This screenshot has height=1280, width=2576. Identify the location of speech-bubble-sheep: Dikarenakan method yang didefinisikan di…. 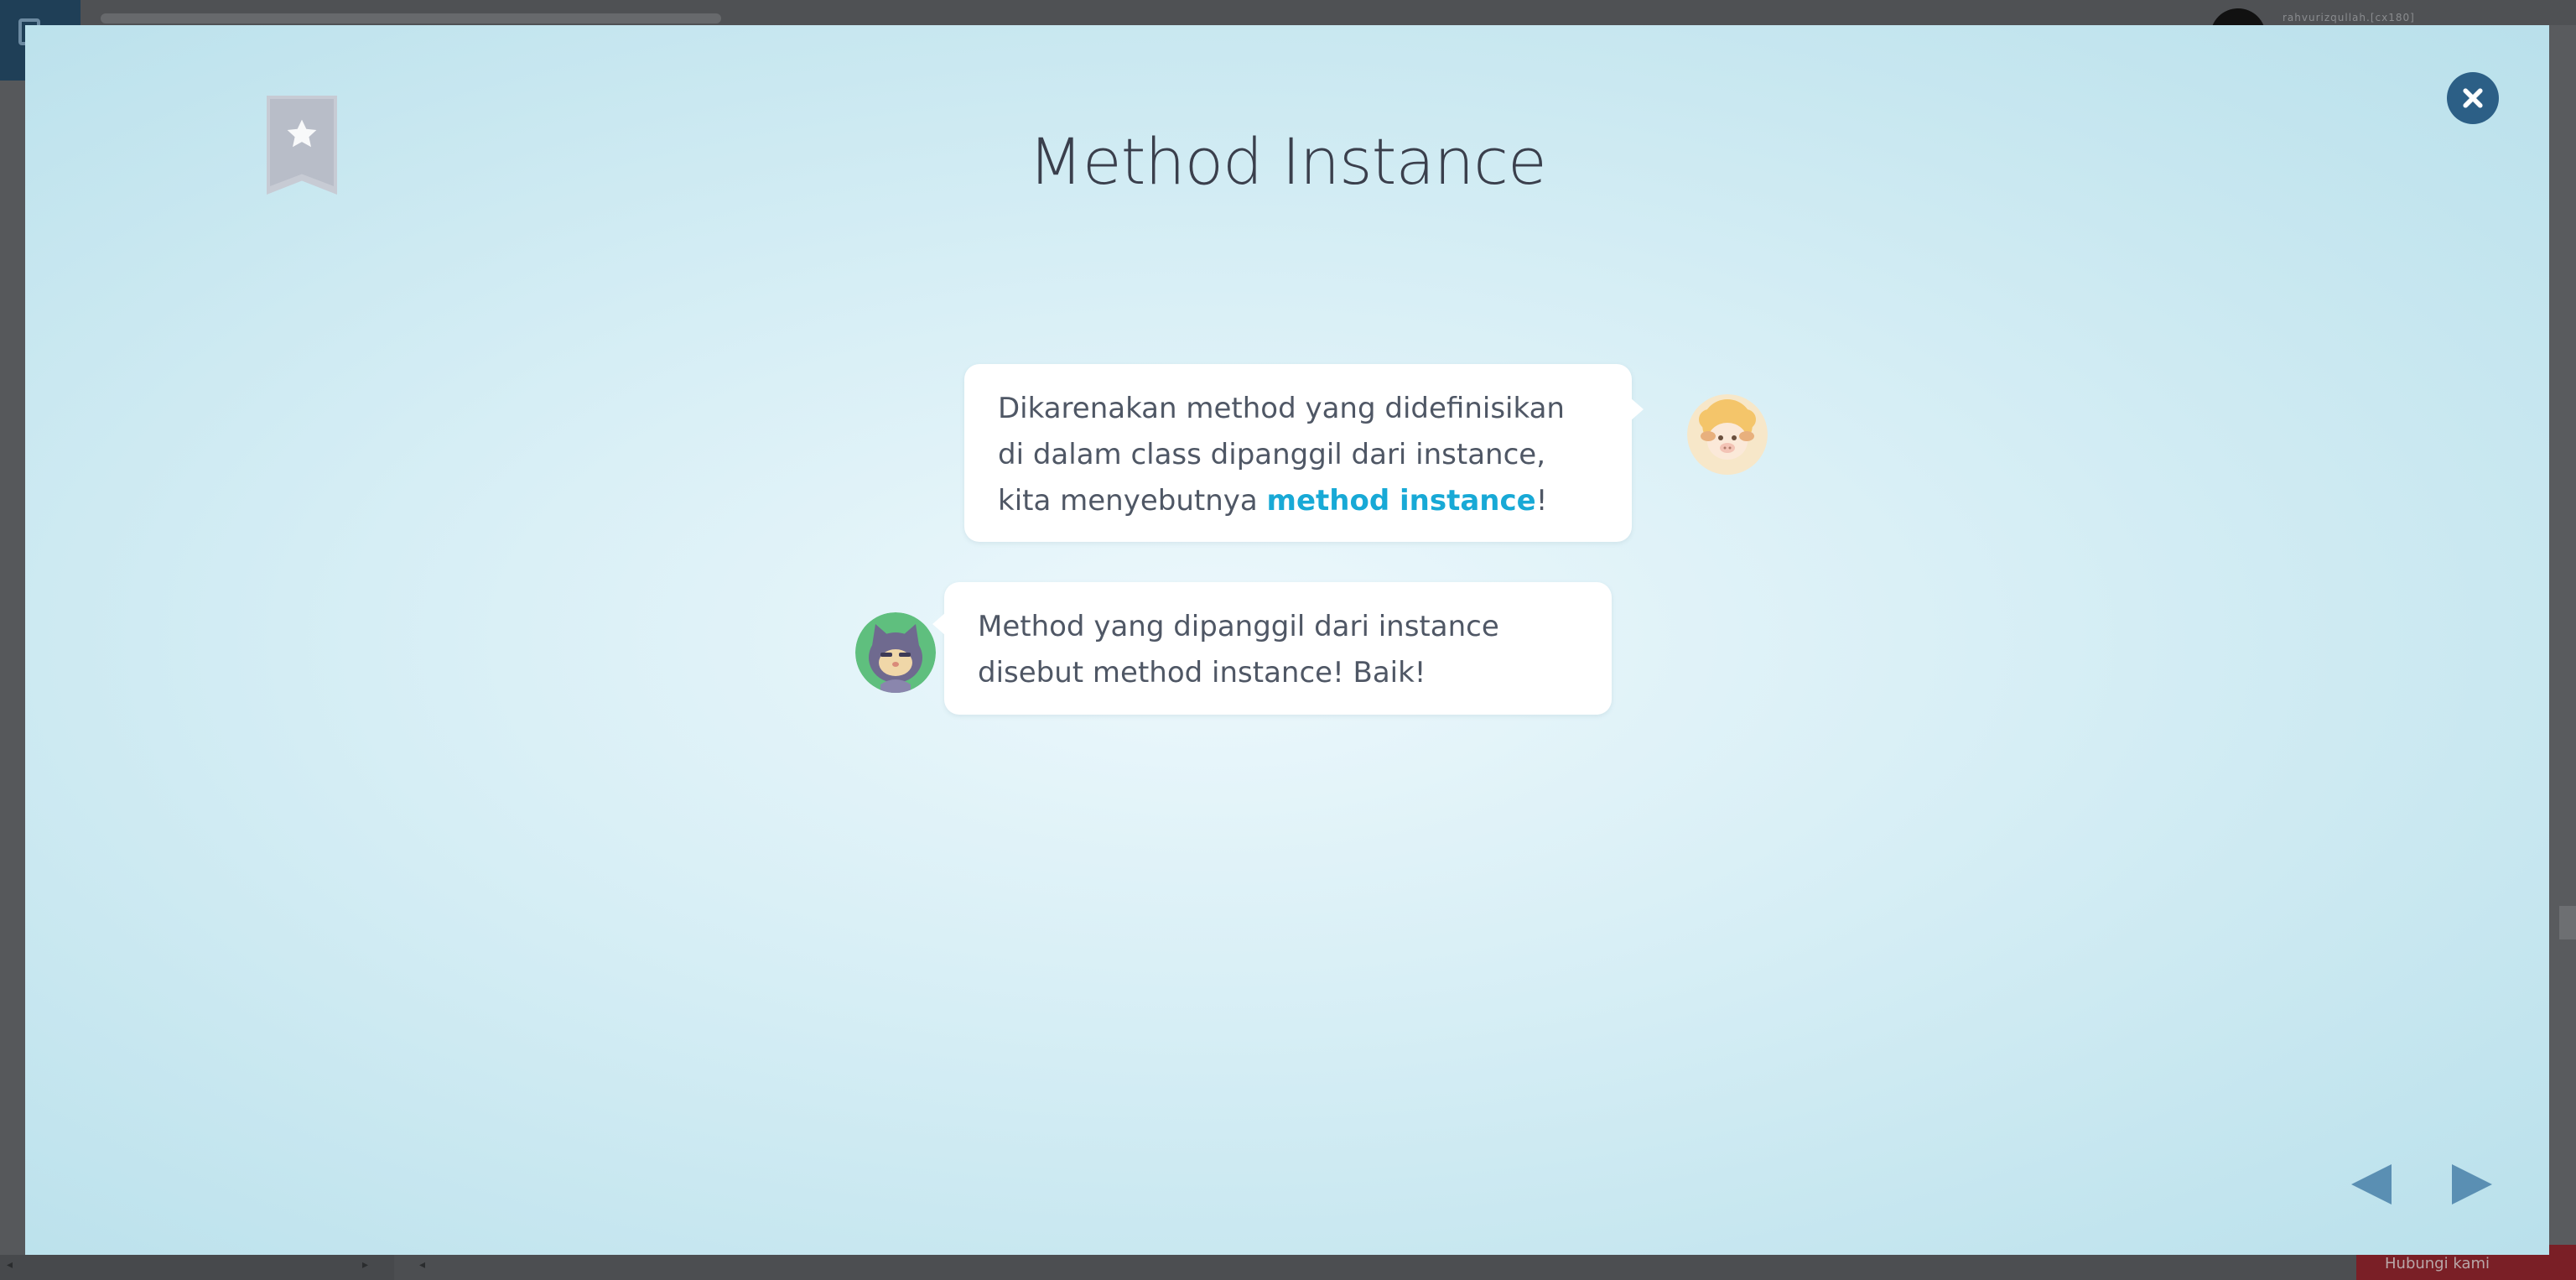
(1304, 453).